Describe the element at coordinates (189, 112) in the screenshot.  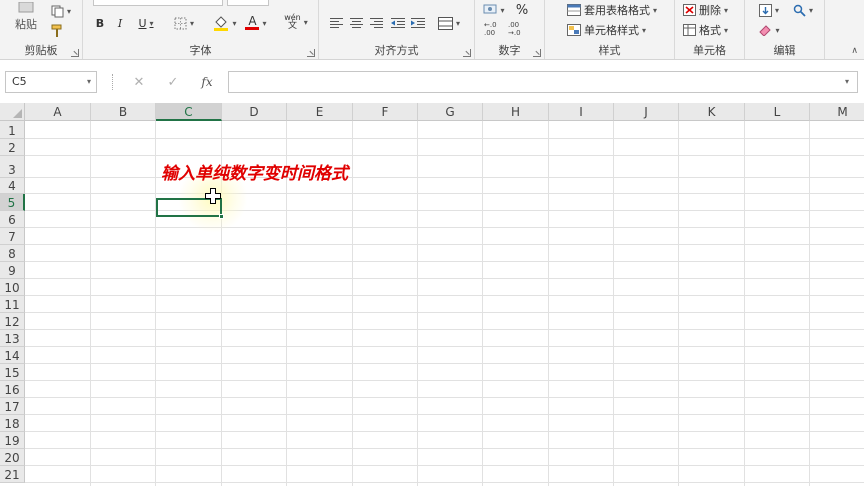
I see `column-header-c: C` at that location.